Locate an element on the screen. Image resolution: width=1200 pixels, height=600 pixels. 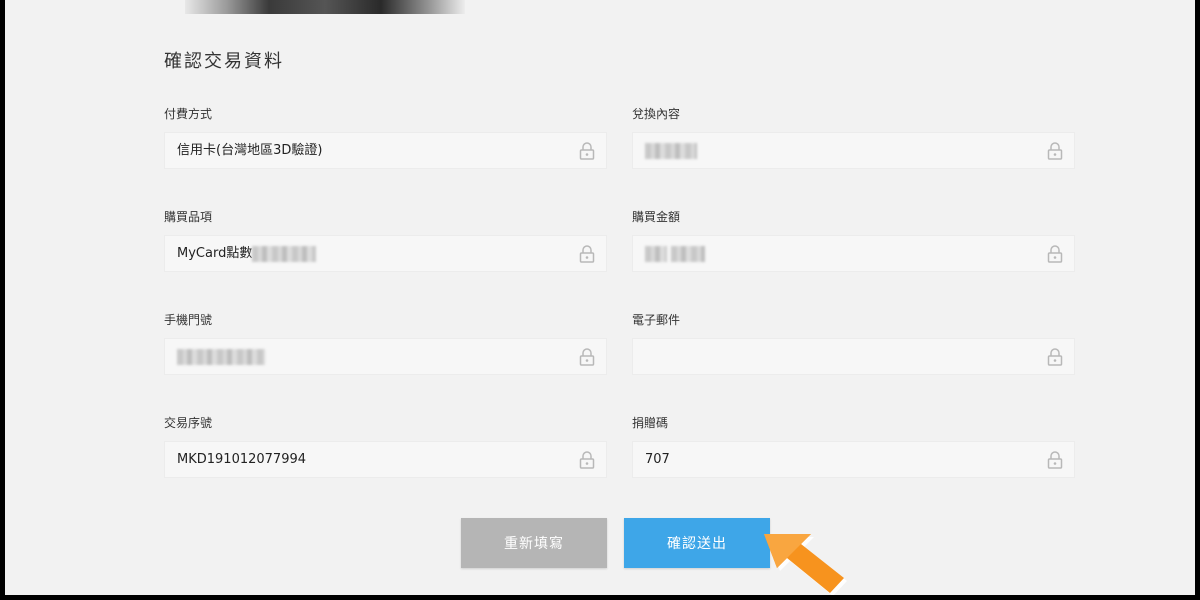
field-value: MyCard點數 is located at coordinates (247, 254).